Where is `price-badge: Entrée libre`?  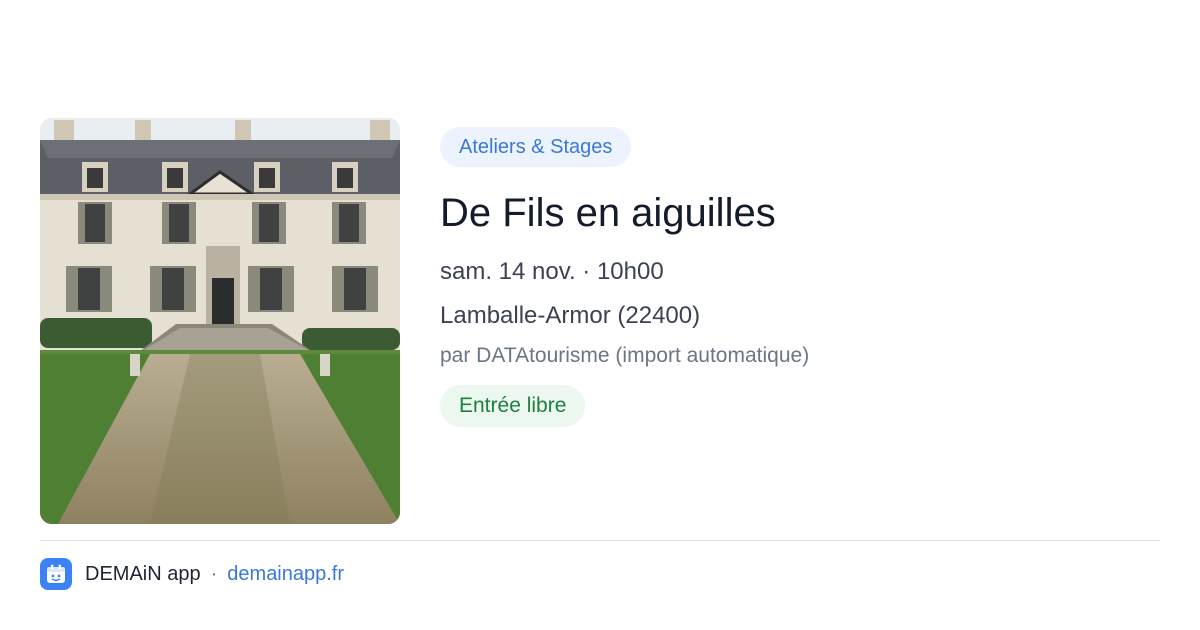 price-badge: Entrée libre is located at coordinates (513, 406).